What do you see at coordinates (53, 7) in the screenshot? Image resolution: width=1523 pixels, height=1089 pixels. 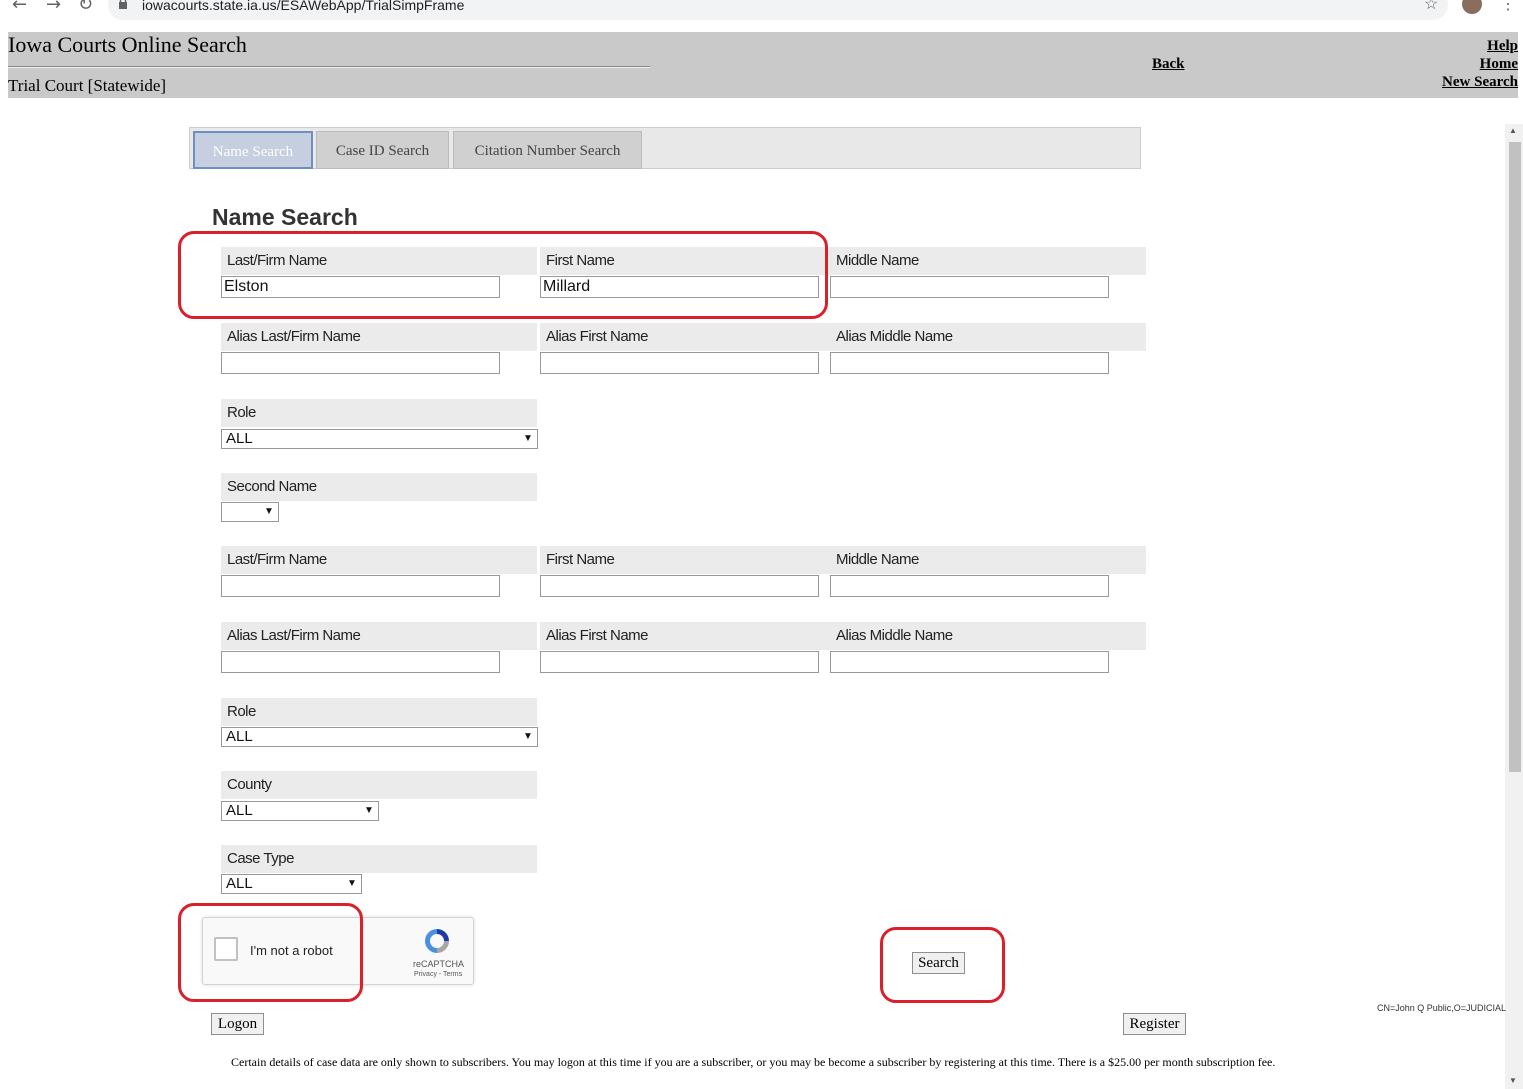 I see `browser-forward-icon: →` at bounding box center [53, 7].